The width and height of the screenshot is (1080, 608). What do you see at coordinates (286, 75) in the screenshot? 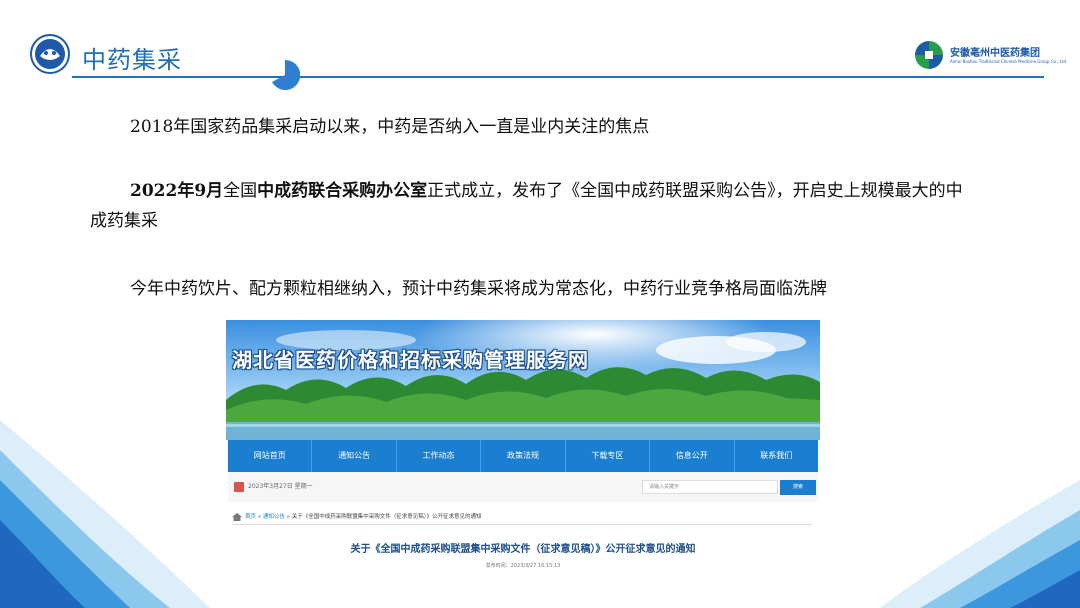
I see `header-decoration-icon` at bounding box center [286, 75].